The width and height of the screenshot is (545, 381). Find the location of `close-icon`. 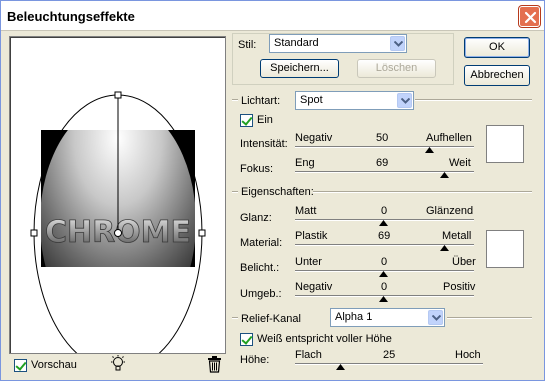

close-icon is located at coordinates (530, 17).